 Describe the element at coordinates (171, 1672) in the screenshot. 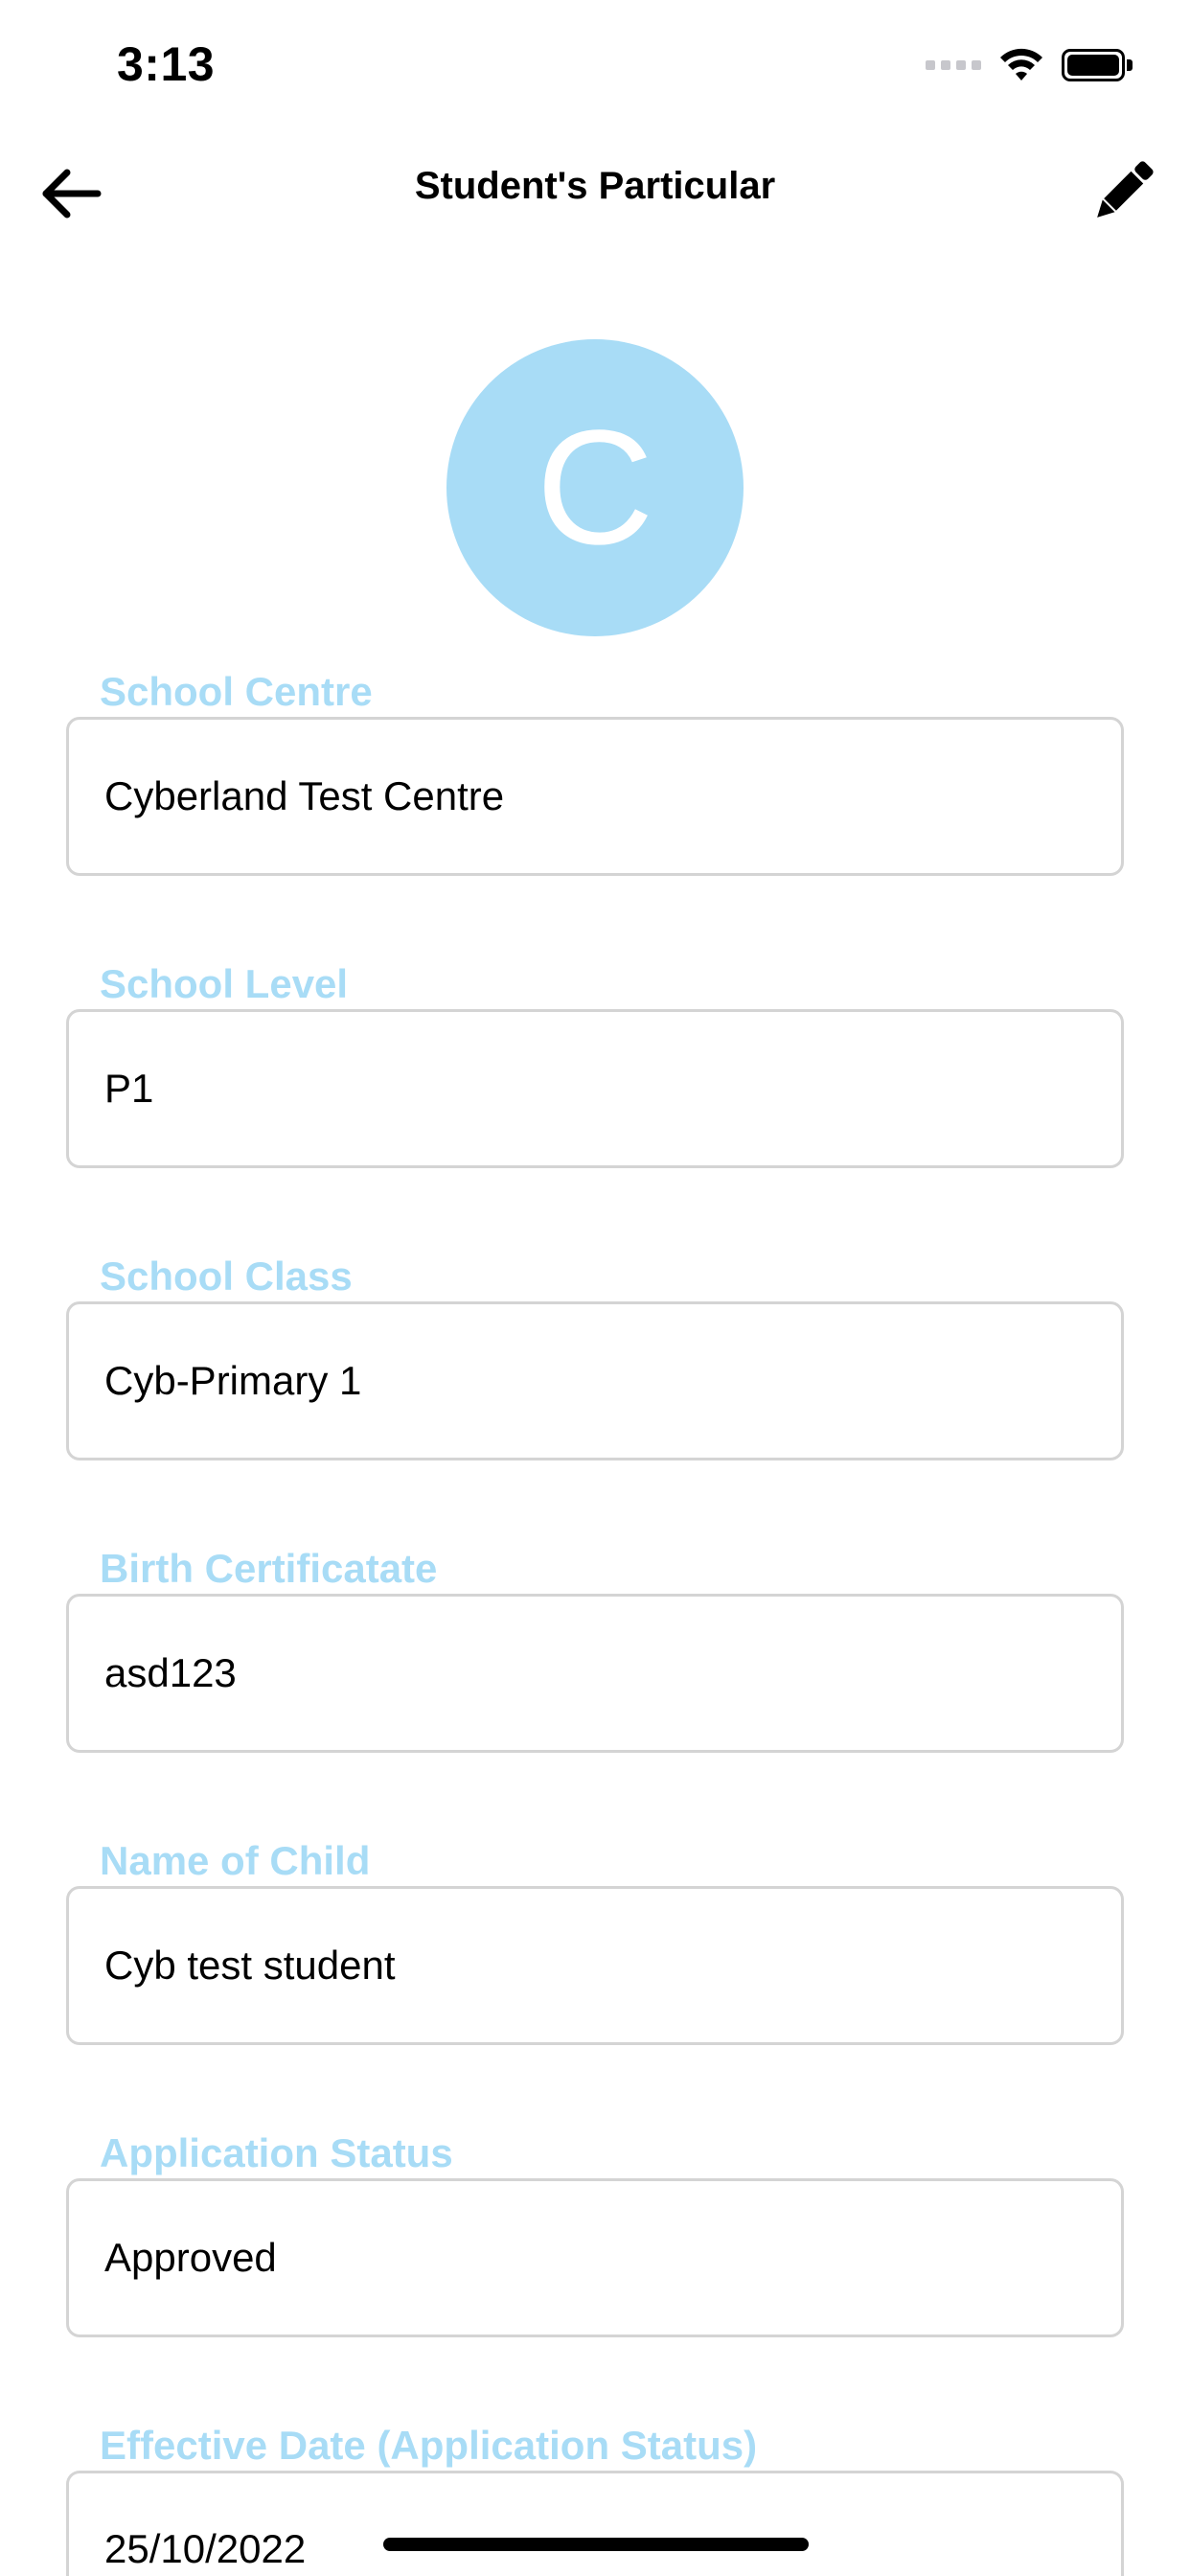

I see `field-value: asd123` at that location.